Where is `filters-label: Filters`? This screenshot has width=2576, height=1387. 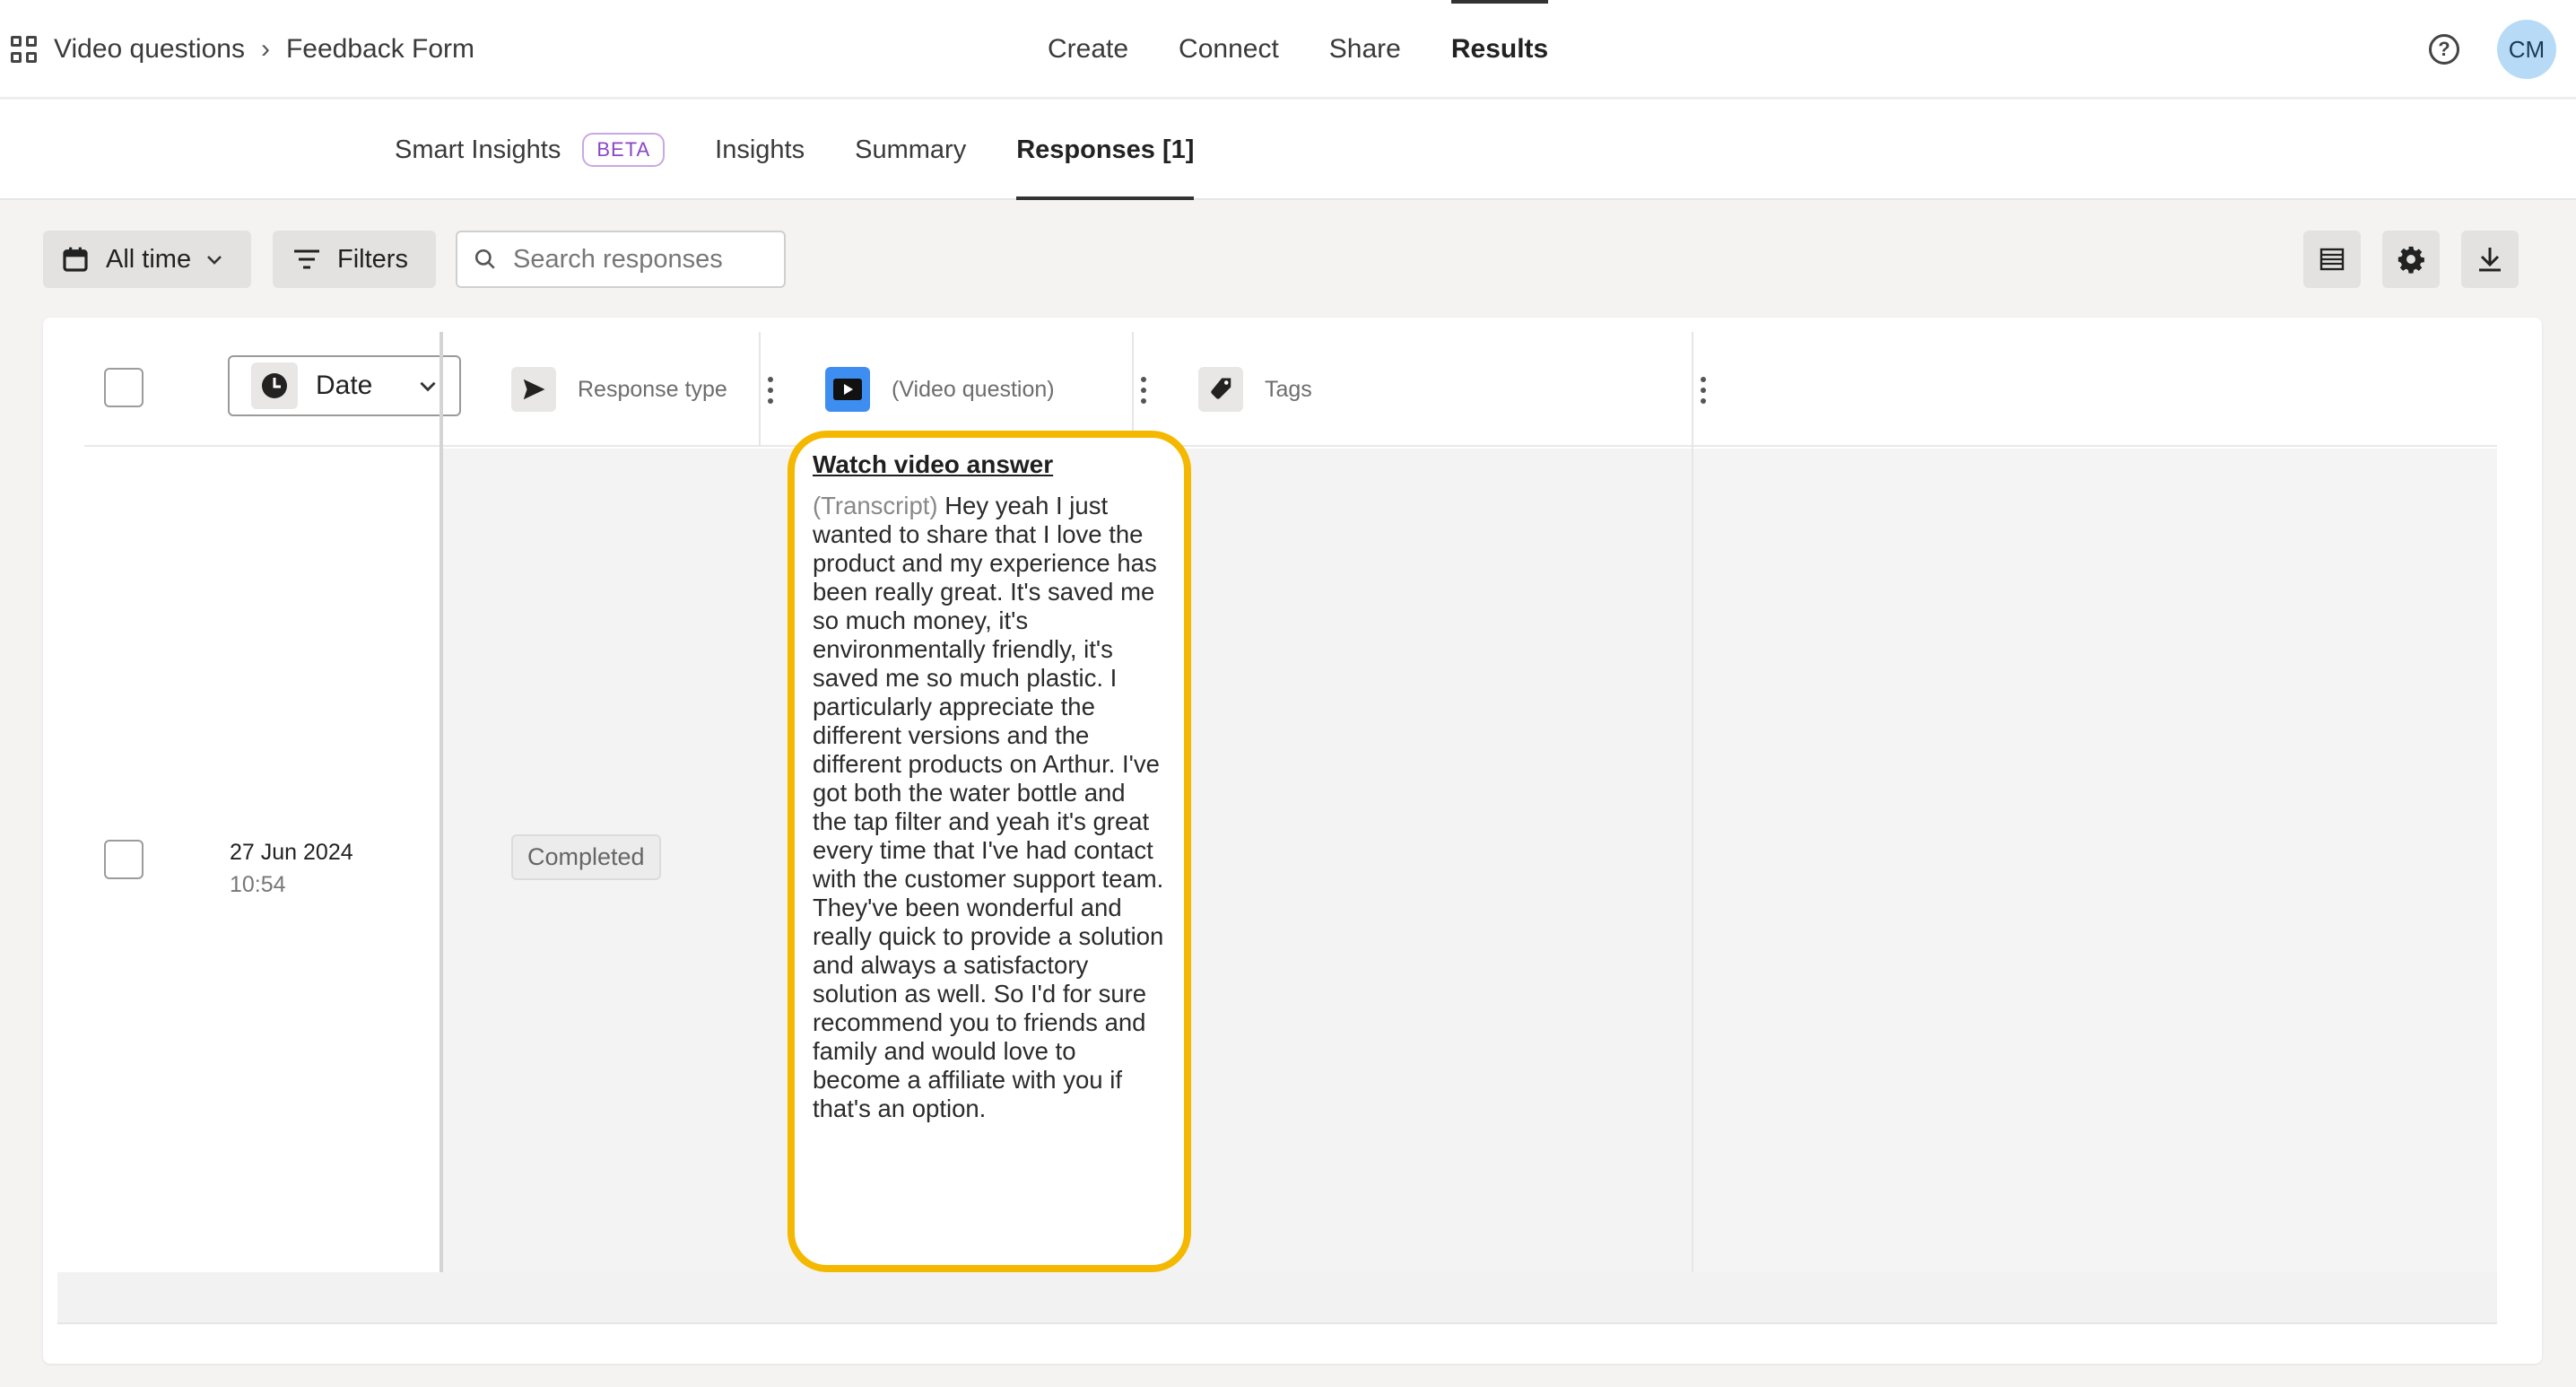
filters-label: Filters is located at coordinates (372, 259).